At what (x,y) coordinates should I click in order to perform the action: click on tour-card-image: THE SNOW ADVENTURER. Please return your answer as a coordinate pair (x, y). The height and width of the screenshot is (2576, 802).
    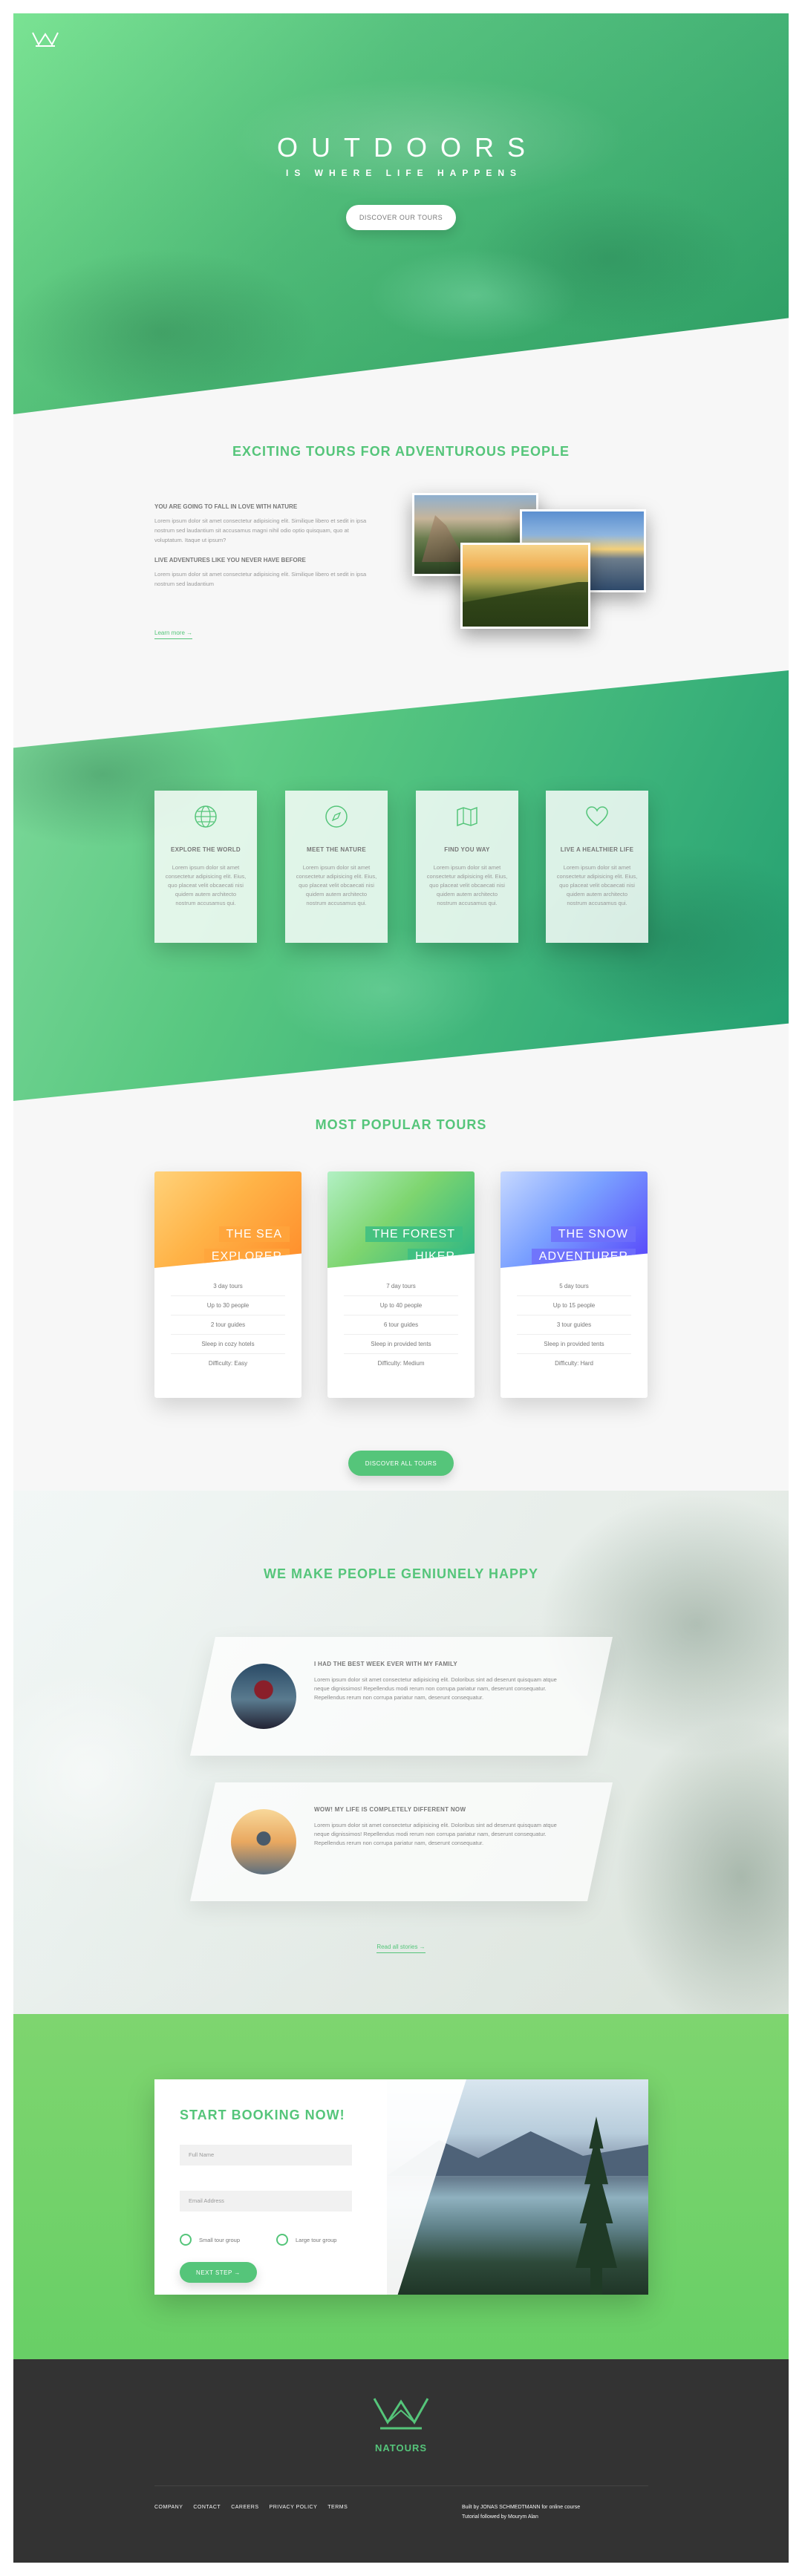
    Looking at the image, I should click on (574, 1219).